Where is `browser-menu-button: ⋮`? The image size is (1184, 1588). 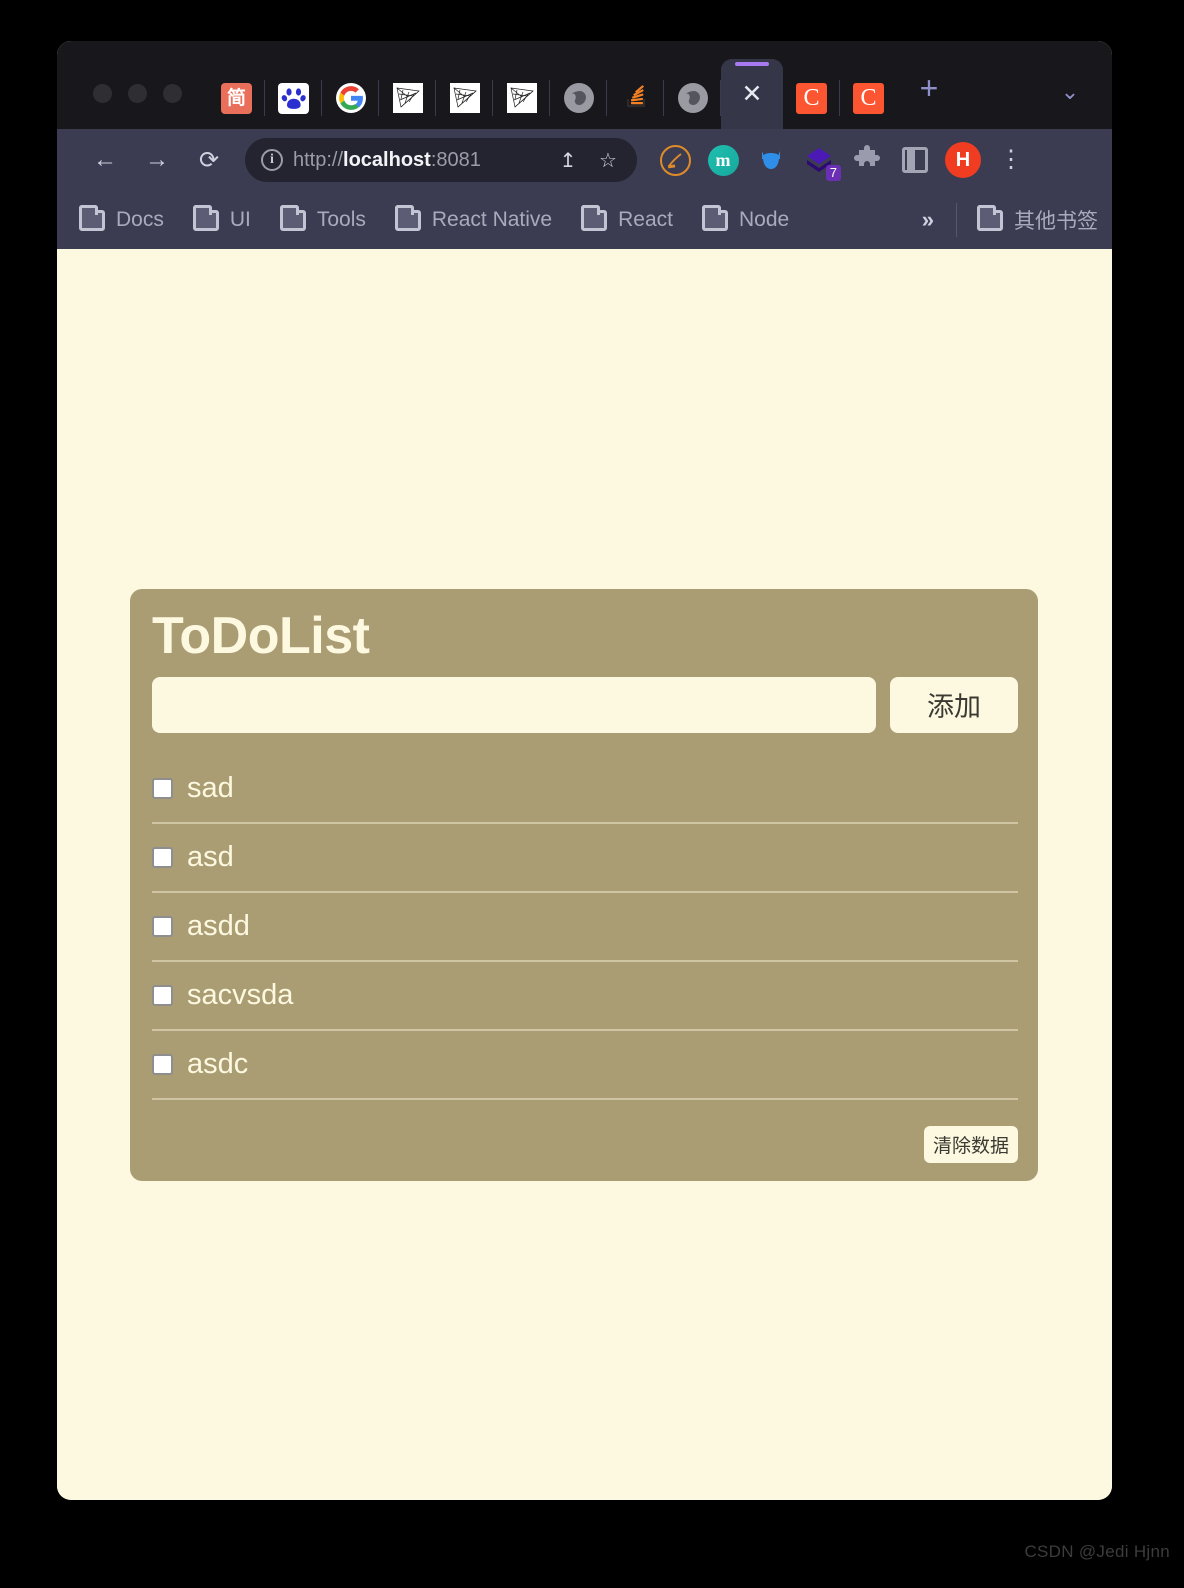
browser-menu-button: ⋮ is located at coordinates (1011, 160).